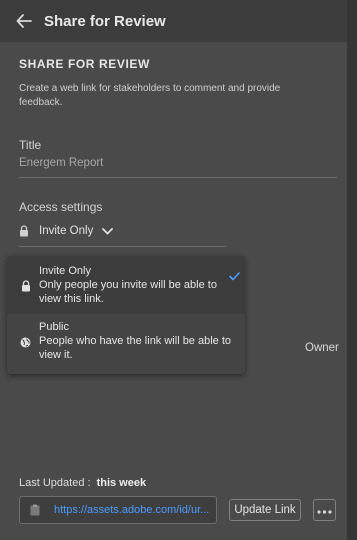 Image resolution: width=357 pixels, height=540 pixels. I want to click on ellipsis-icon, so click(324, 510).